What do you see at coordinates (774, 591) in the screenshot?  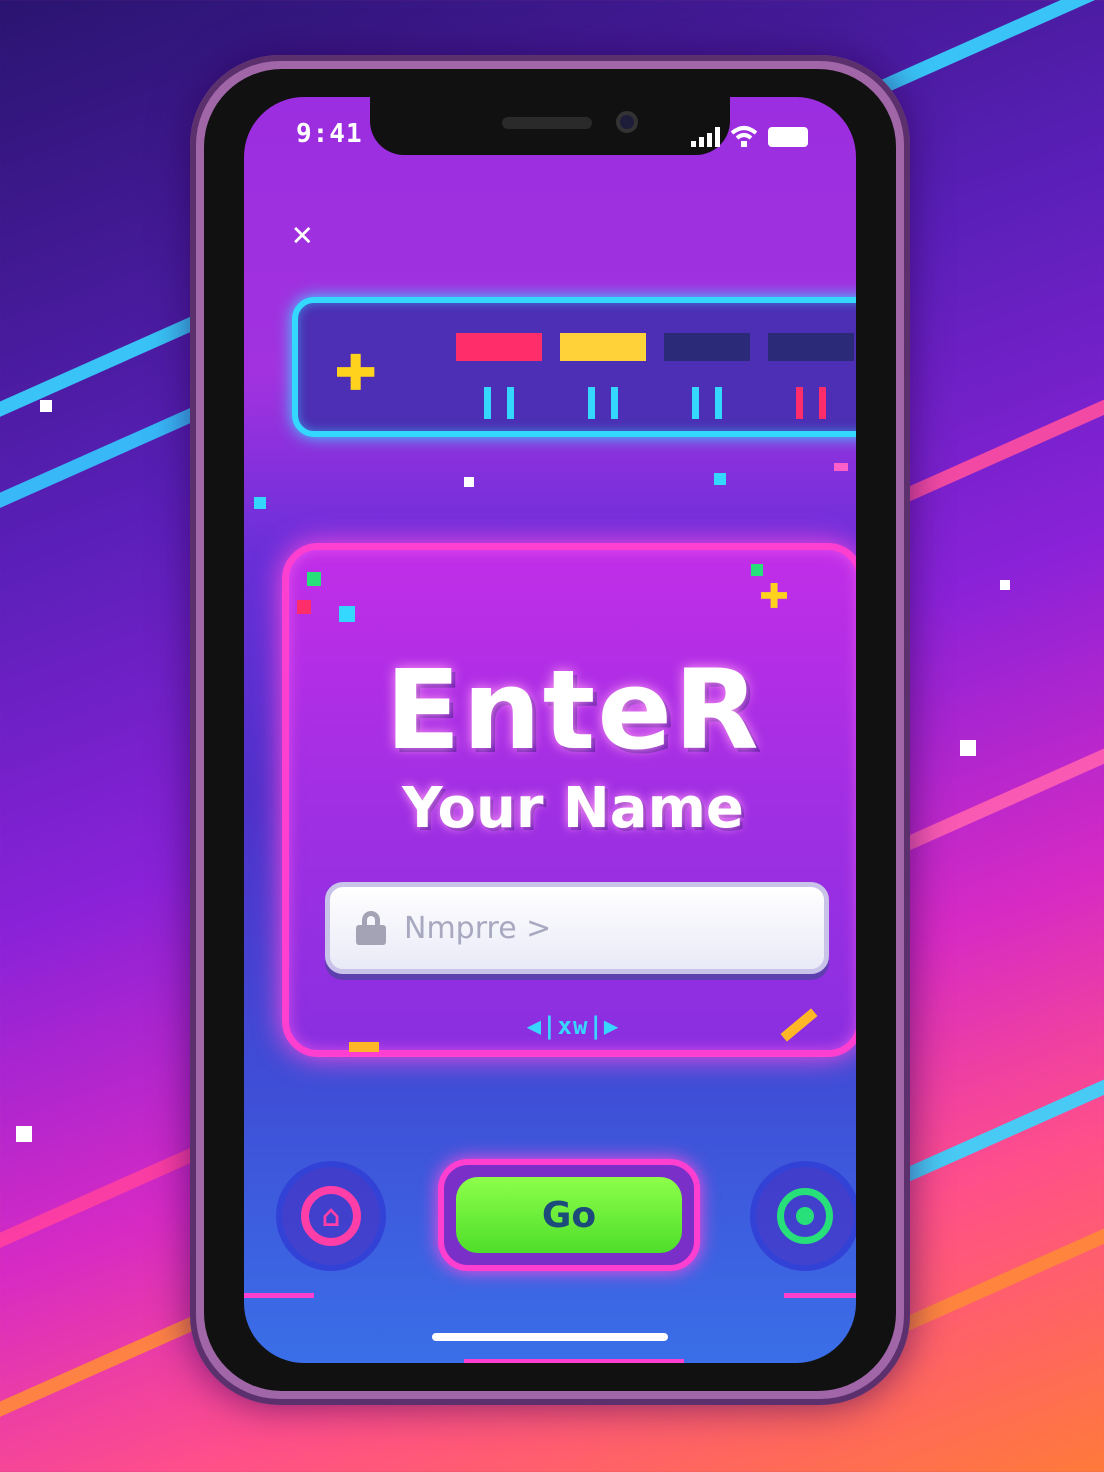 I see `sparkle-icon: ✚` at bounding box center [774, 591].